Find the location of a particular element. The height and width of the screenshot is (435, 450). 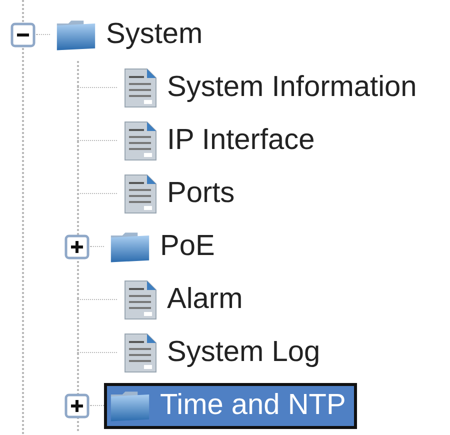

tree-item: Time and NTP is located at coordinates (230, 405).